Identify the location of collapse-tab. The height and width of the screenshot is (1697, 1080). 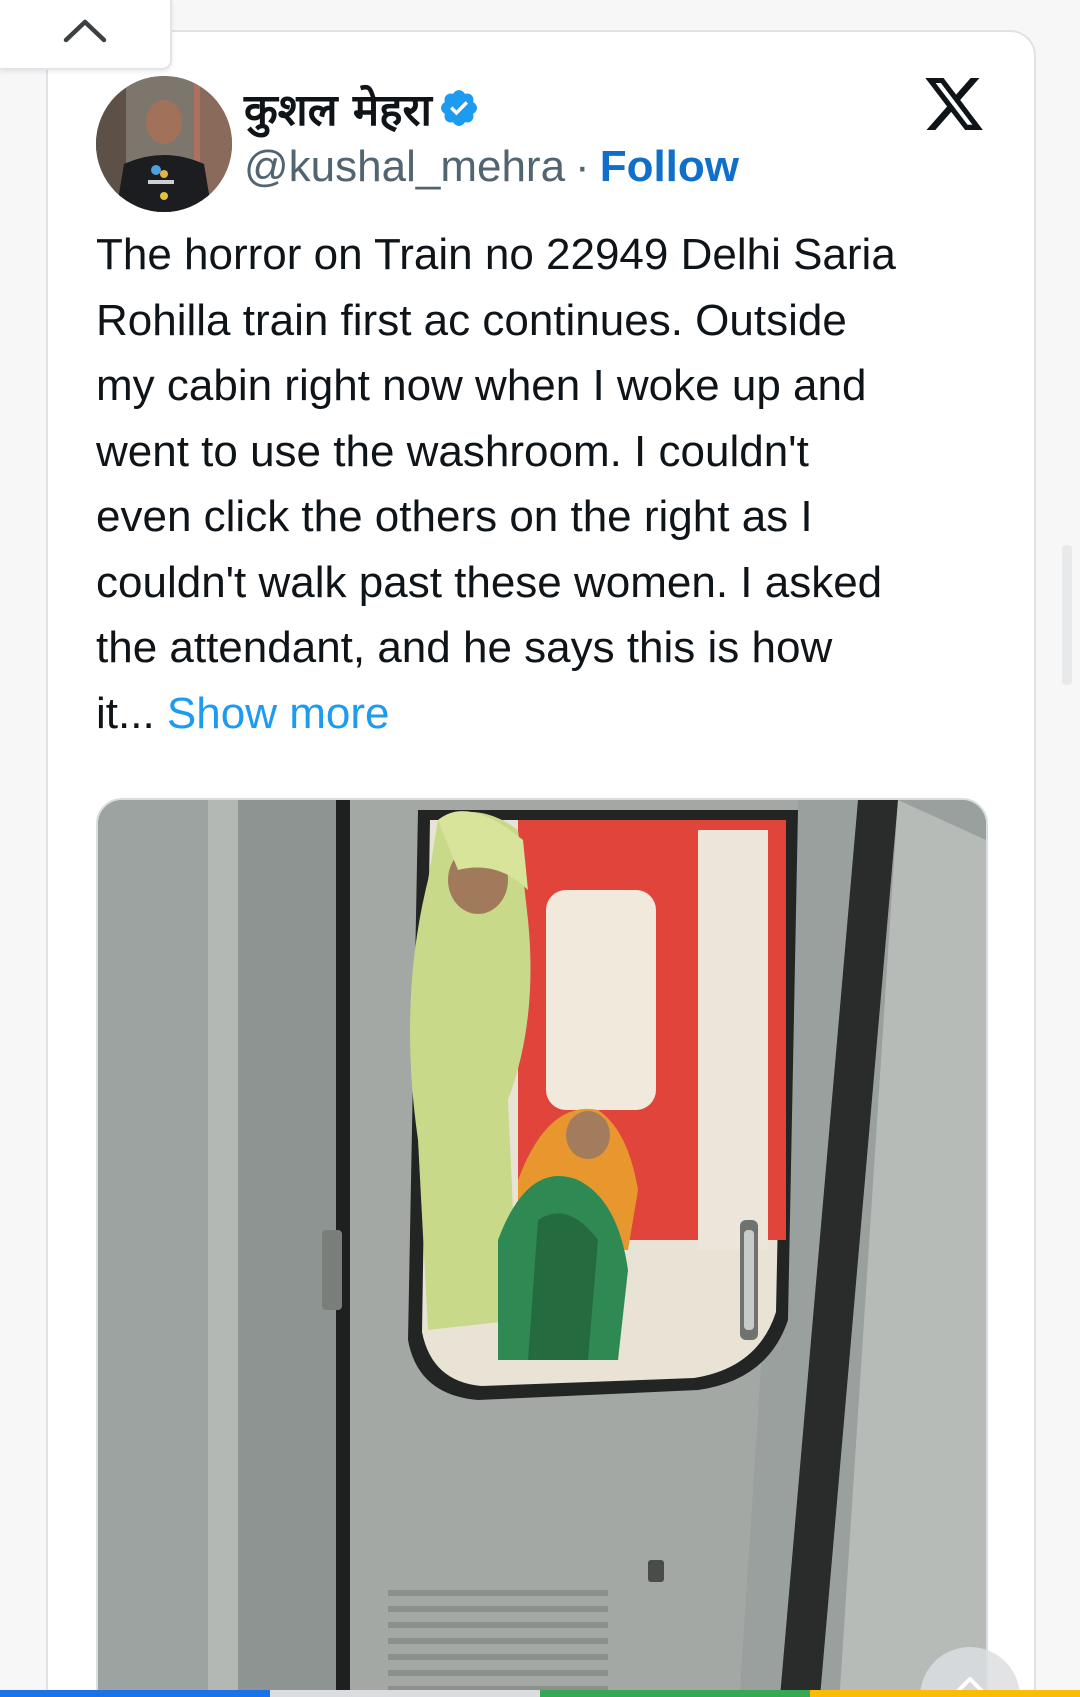
(86, 35).